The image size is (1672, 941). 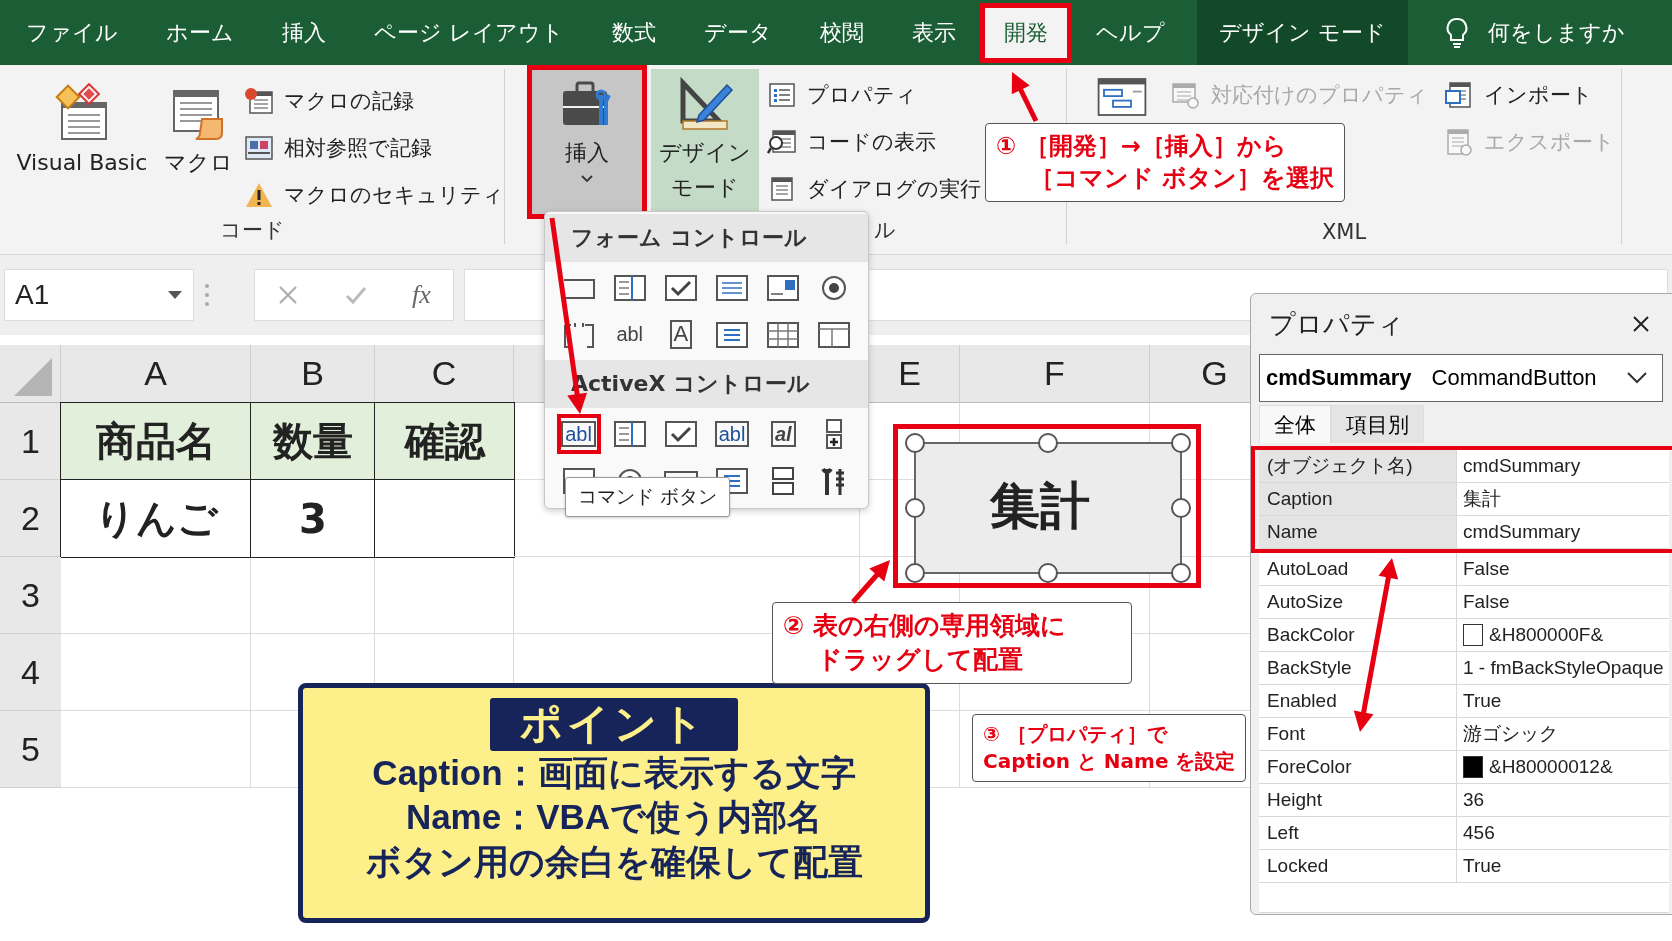 What do you see at coordinates (252, 230) in the screenshot?
I see `group-label: コード` at bounding box center [252, 230].